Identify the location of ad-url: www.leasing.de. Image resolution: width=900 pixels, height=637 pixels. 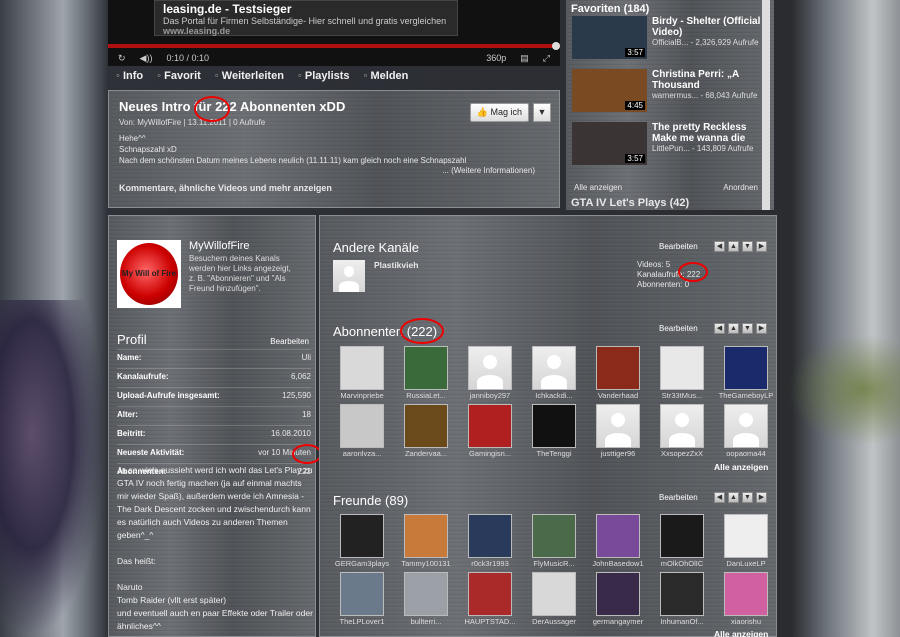
(306, 31).